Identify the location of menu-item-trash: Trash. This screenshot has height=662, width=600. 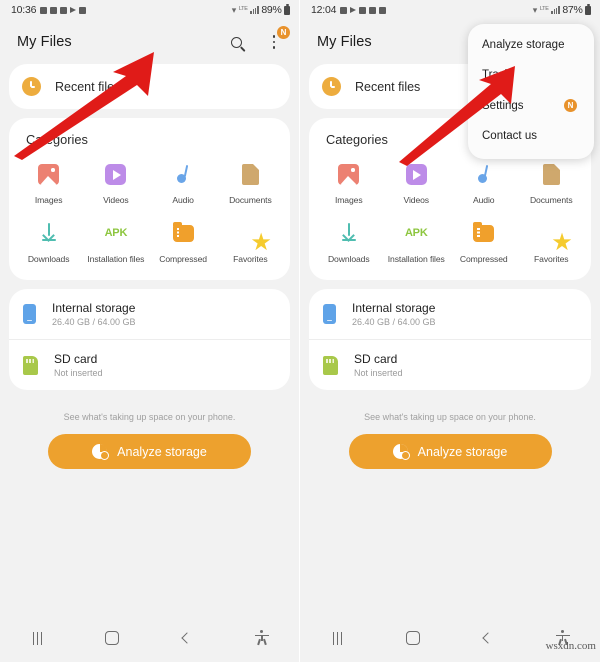
(531, 75).